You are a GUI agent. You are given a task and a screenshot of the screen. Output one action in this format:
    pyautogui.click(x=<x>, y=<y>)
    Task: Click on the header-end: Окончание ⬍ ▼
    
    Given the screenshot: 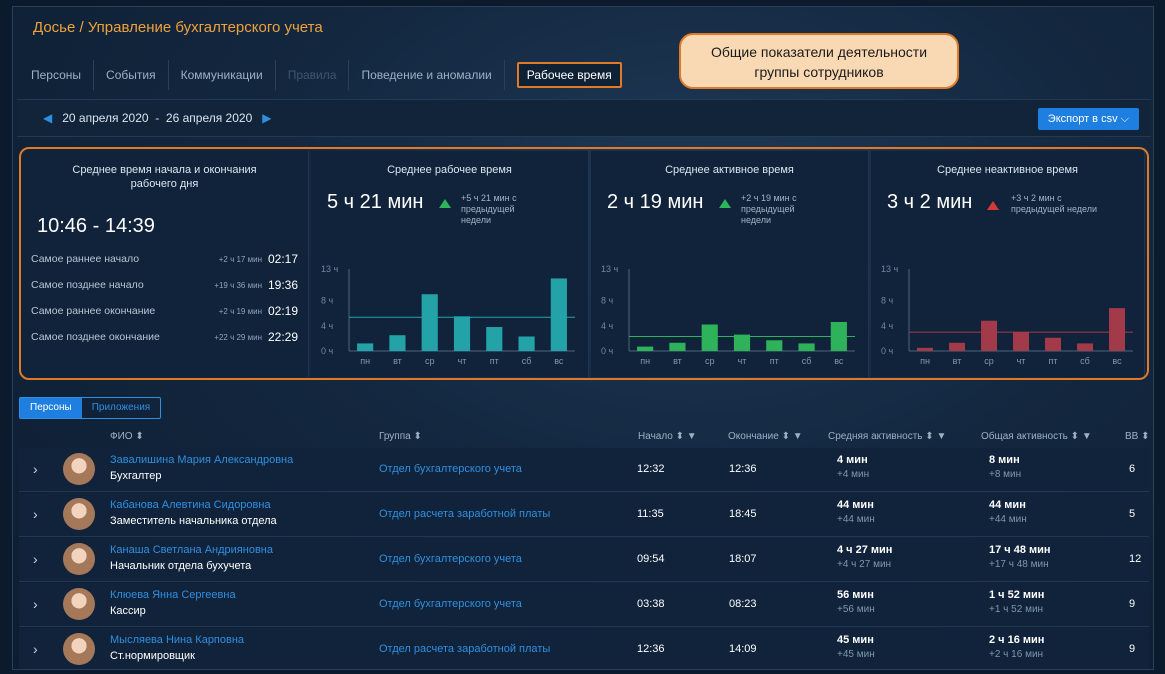 What is the action you would take?
    pyautogui.click(x=765, y=436)
    